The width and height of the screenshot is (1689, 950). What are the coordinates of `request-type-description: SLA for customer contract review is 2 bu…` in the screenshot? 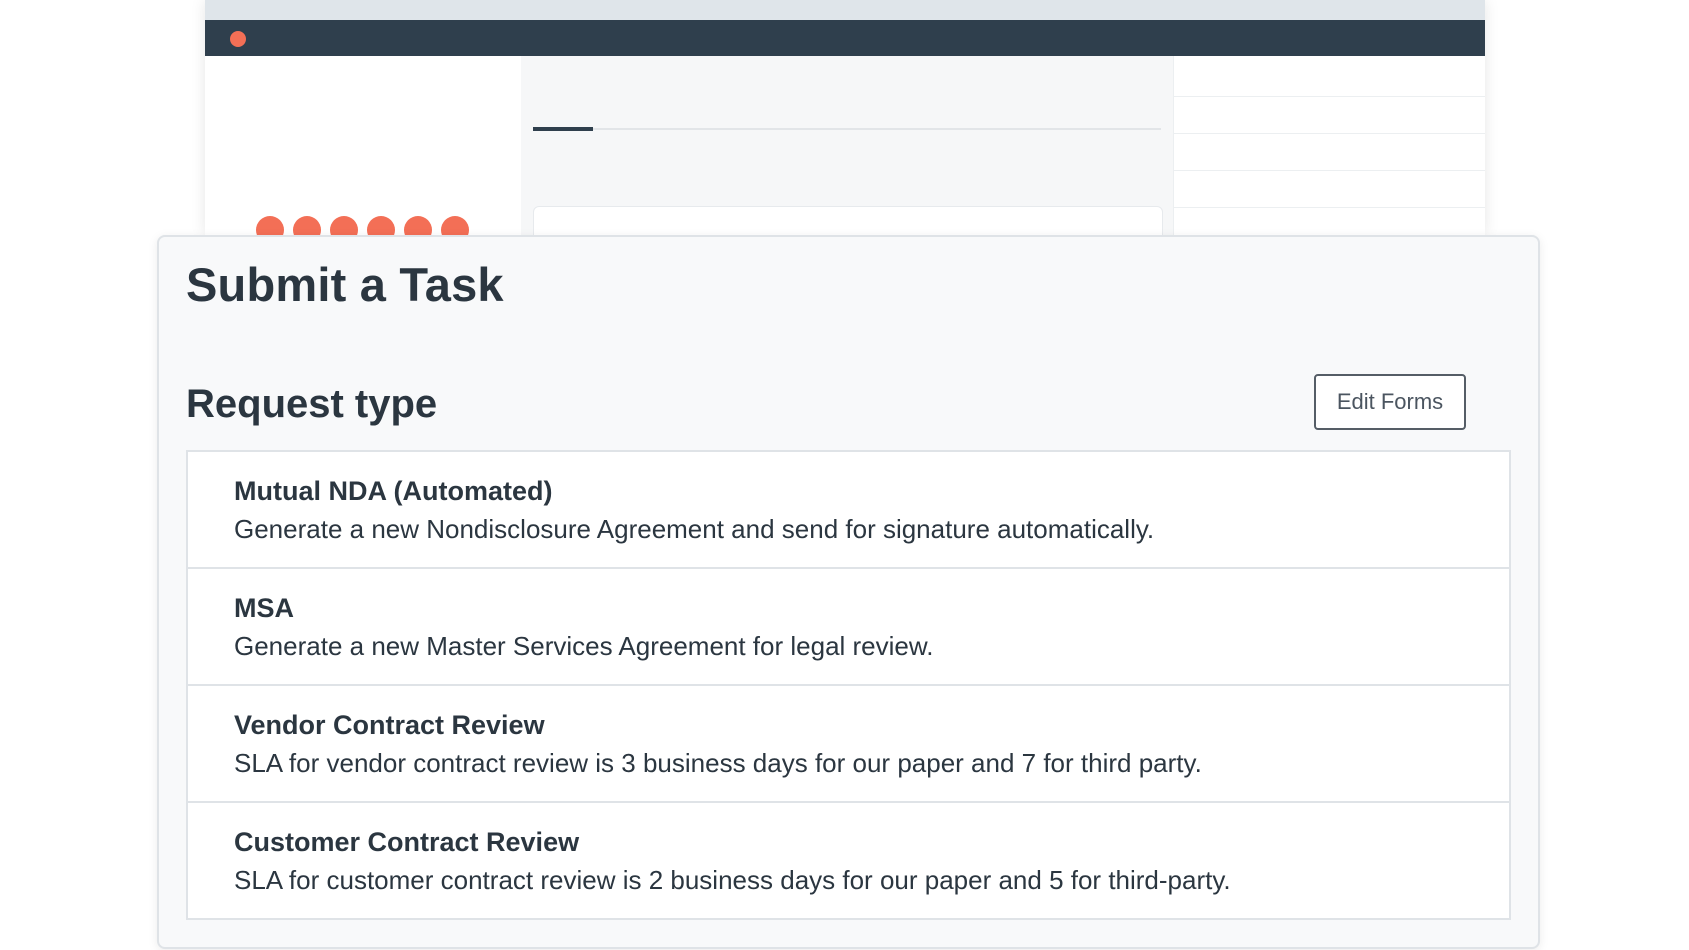 It's located at (732, 880).